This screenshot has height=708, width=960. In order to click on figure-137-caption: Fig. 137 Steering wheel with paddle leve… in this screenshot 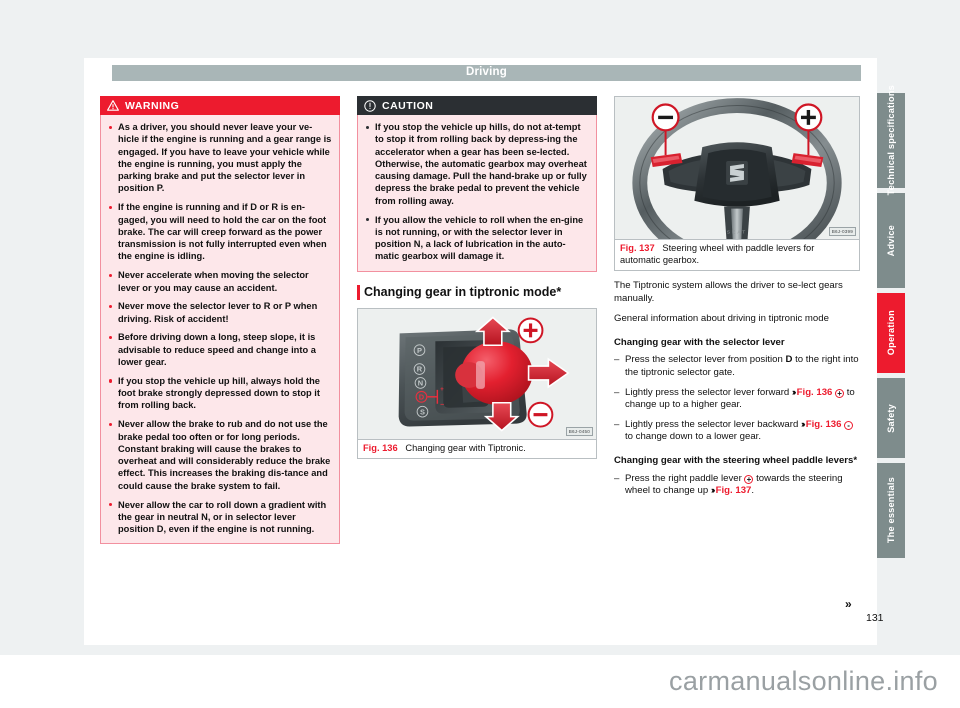, I will do `click(737, 254)`.